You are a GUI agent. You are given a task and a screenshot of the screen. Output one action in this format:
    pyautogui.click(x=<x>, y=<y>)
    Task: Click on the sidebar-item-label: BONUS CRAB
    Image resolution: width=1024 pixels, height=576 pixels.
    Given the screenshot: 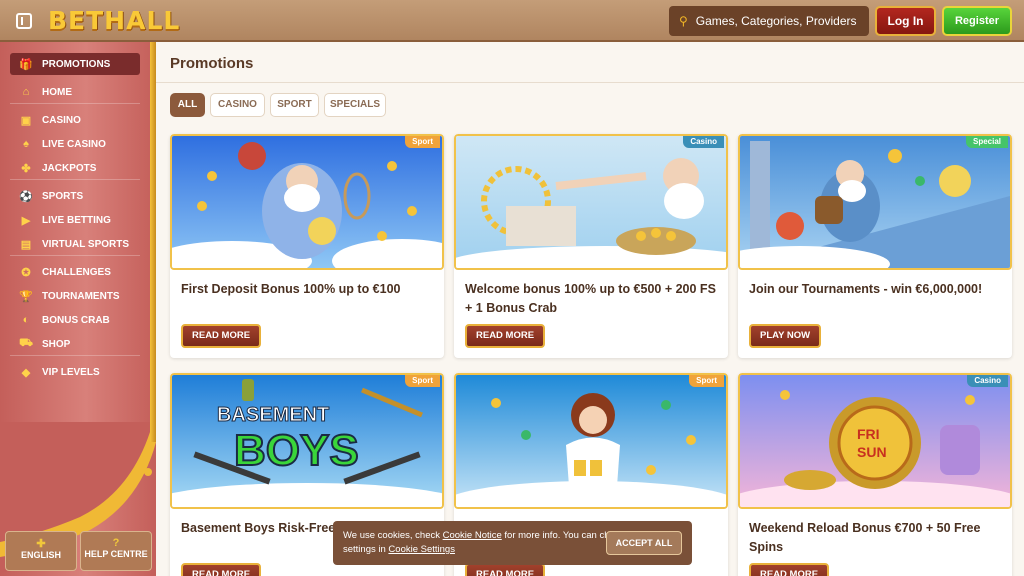 What is the action you would take?
    pyautogui.click(x=76, y=320)
    